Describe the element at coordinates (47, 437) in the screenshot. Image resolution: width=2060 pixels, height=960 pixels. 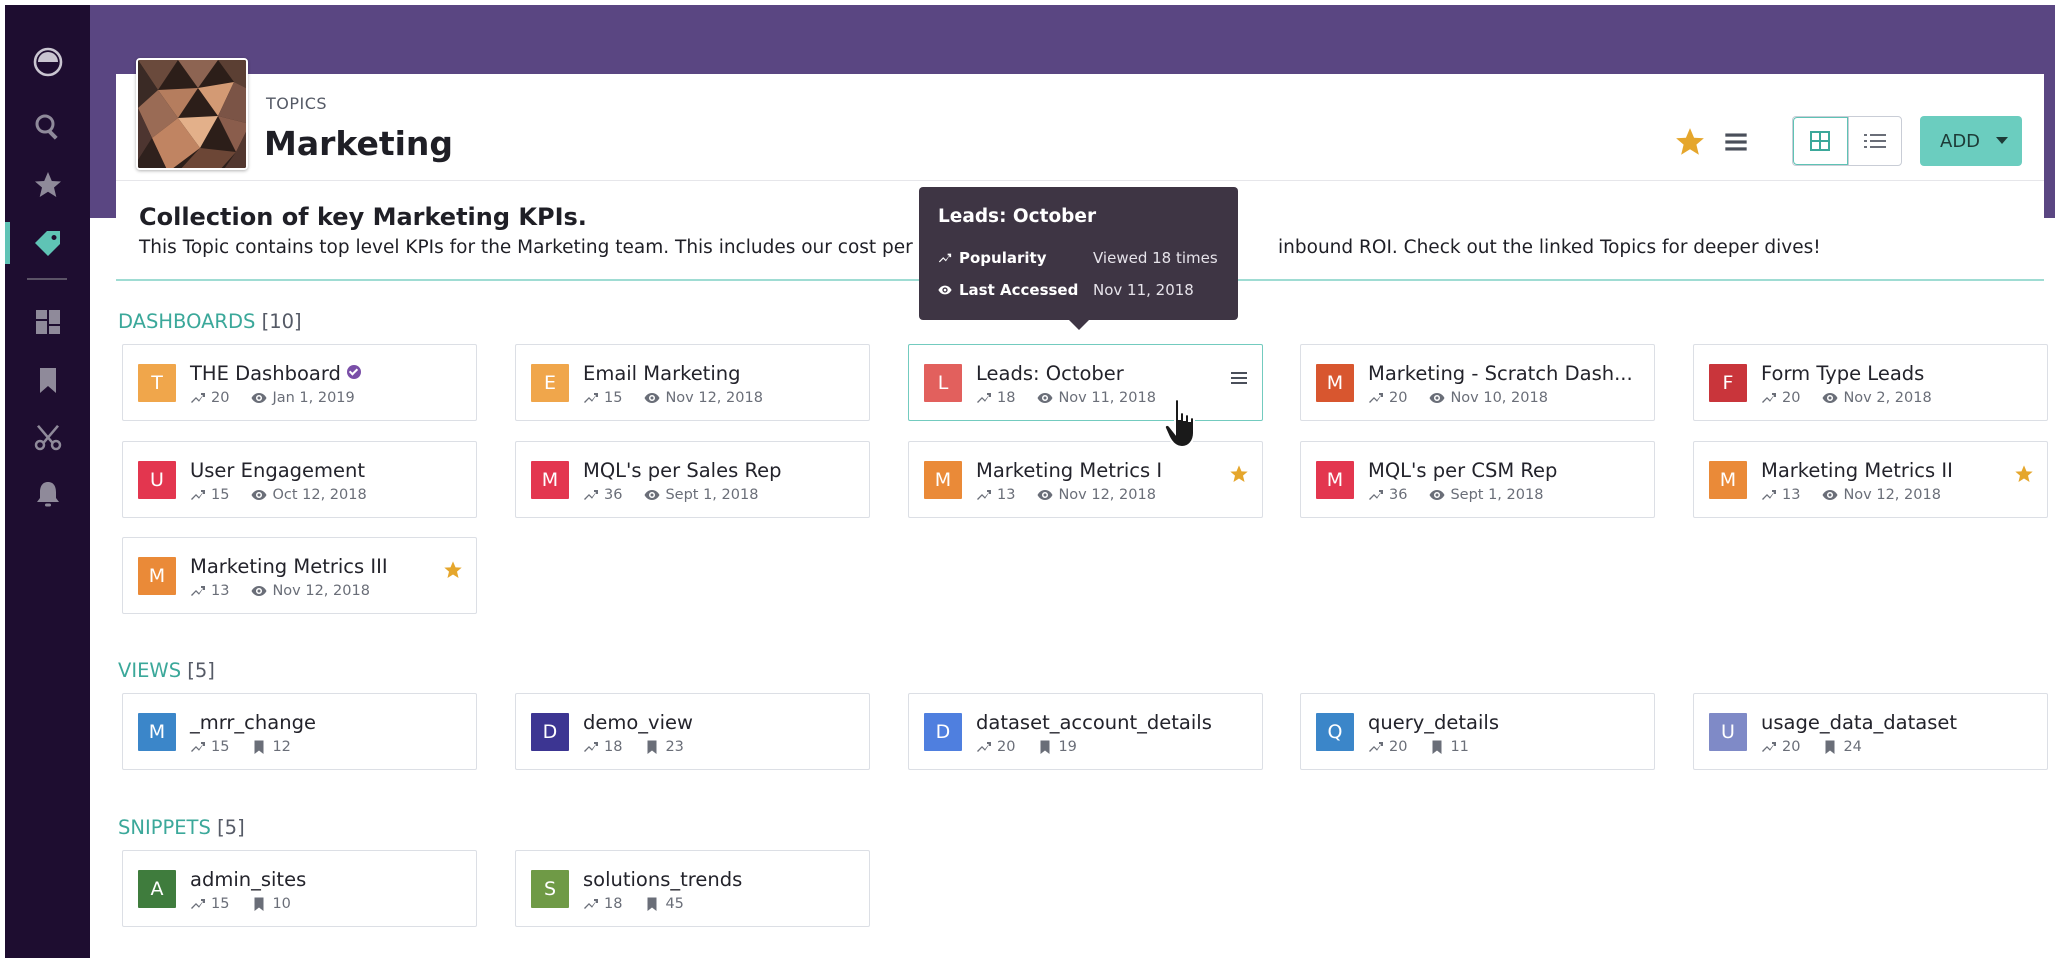
I see `scissors-icon` at that location.